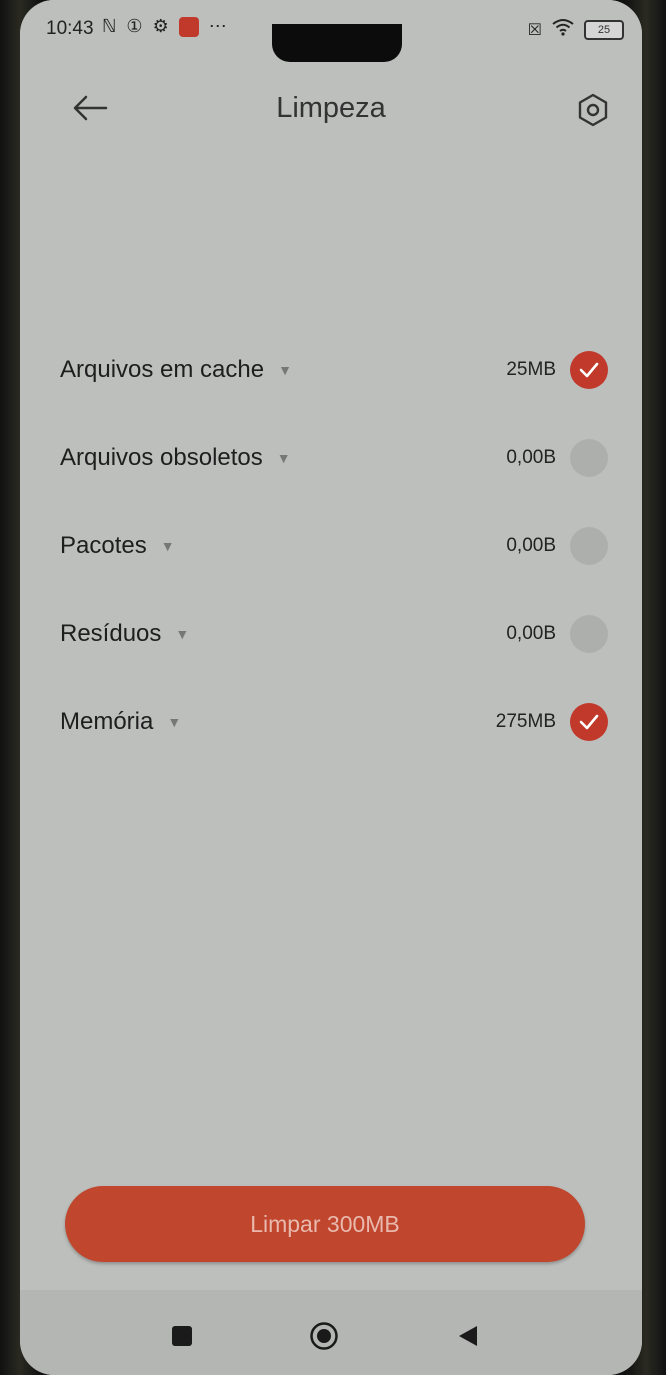  What do you see at coordinates (107, 721) in the screenshot?
I see `item-label: Memória` at bounding box center [107, 721].